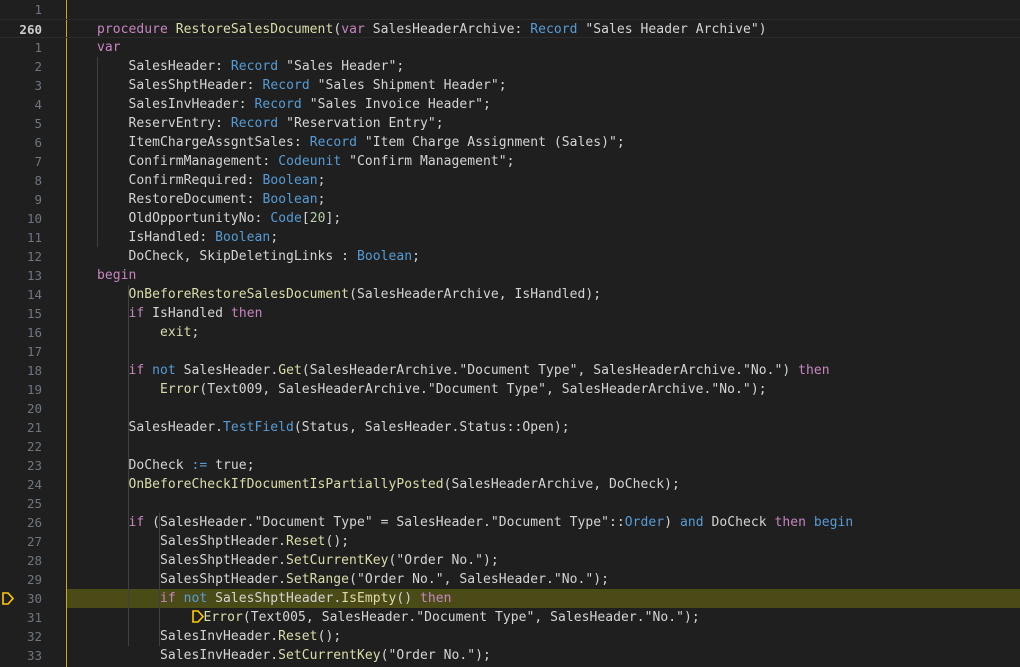 Image resolution: width=1020 pixels, height=667 pixels. I want to click on code-token: Codeunit, so click(314, 161).